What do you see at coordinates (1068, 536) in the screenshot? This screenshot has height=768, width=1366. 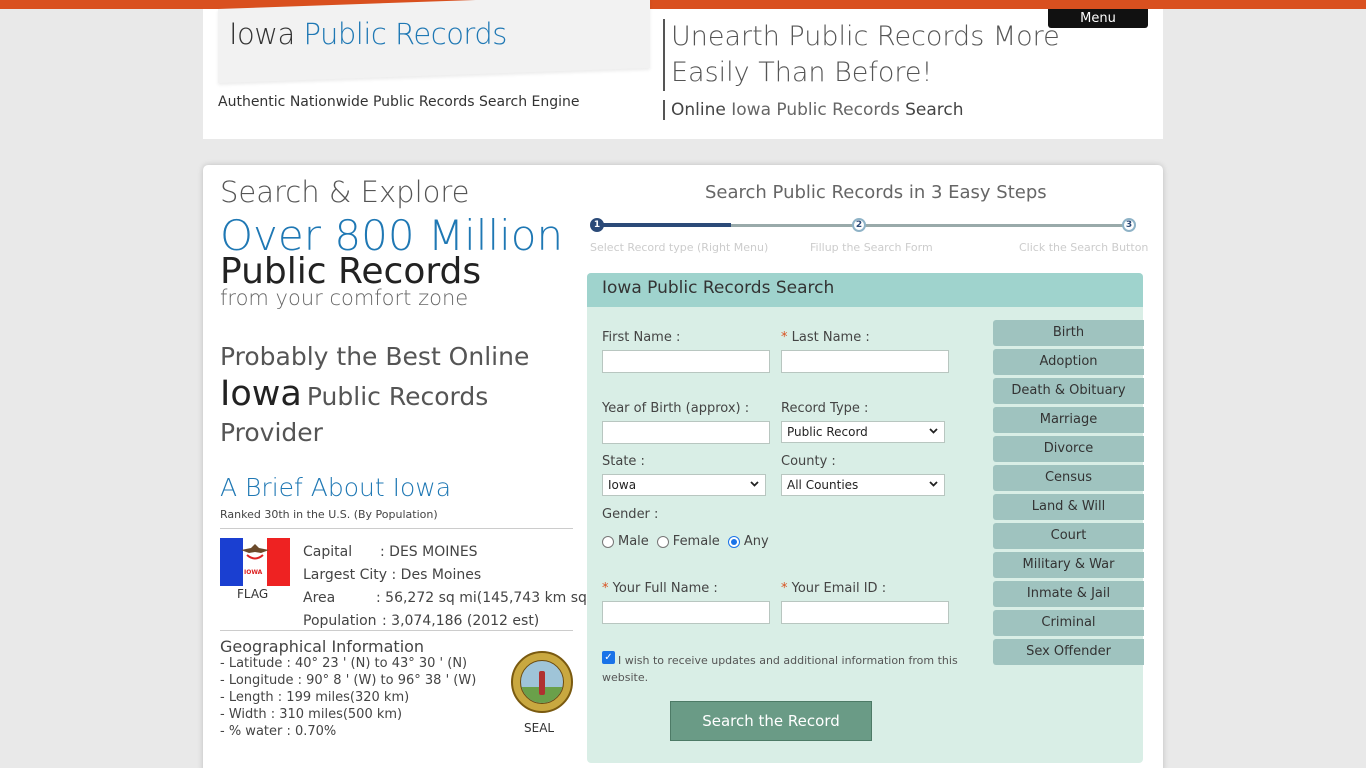 I see `category-court: Court` at bounding box center [1068, 536].